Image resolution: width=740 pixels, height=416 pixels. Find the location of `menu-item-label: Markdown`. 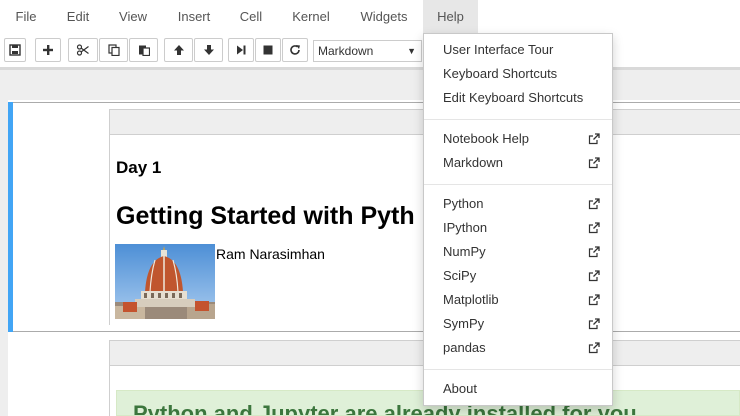

menu-item-label: Markdown is located at coordinates (473, 162).